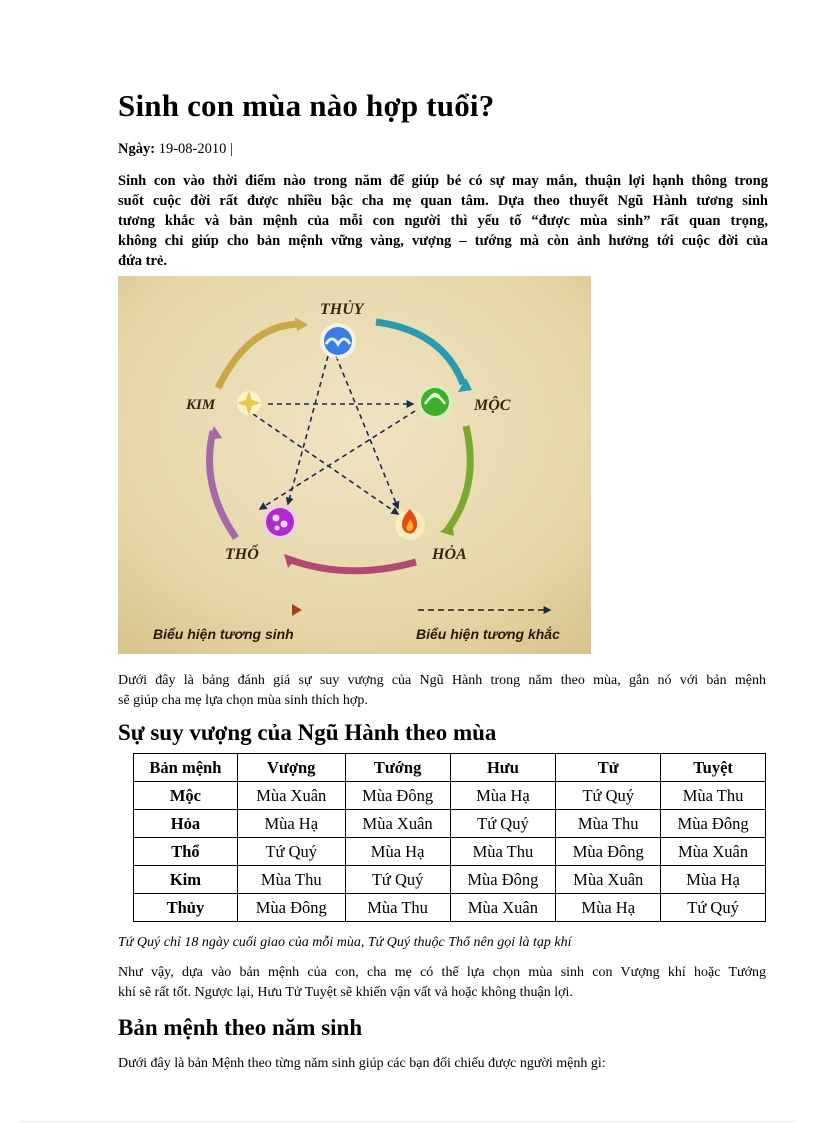 This screenshot has height=1123, width=816. What do you see at coordinates (185, 795) in the screenshot?
I see `table-cell: Mộc` at bounding box center [185, 795].